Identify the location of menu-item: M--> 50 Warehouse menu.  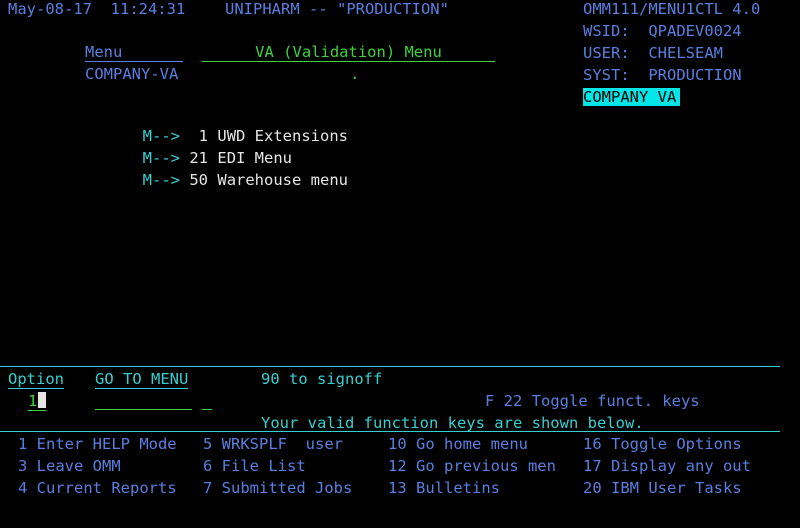
(236, 171).